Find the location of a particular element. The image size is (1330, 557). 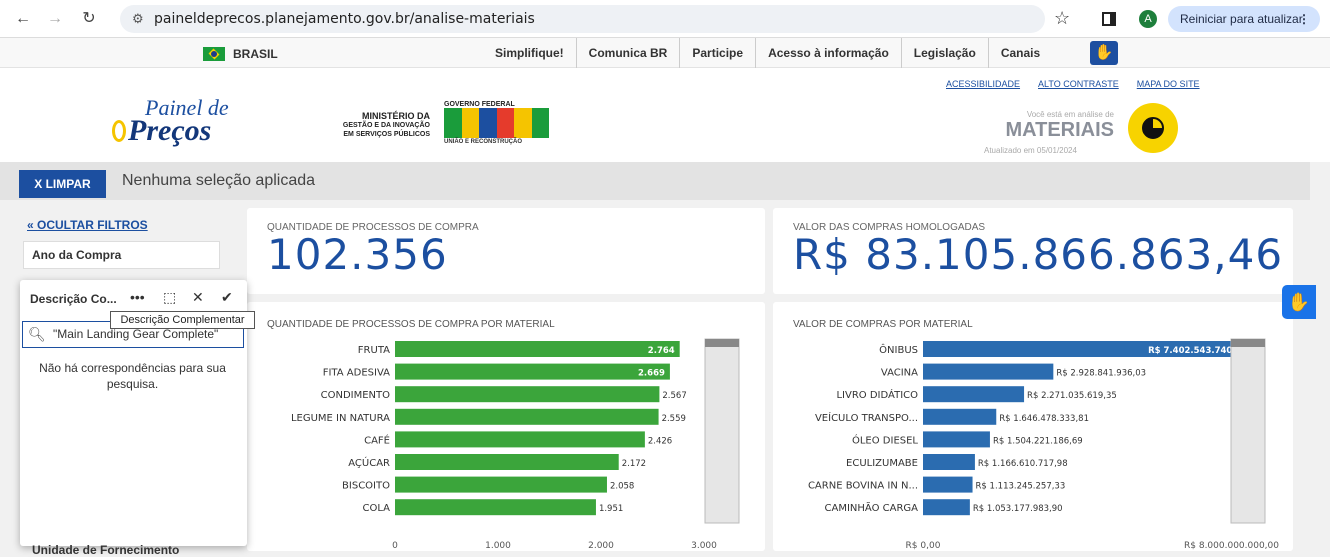

hide-filters-link: « OCULTAR FILTROS is located at coordinates (87, 225).